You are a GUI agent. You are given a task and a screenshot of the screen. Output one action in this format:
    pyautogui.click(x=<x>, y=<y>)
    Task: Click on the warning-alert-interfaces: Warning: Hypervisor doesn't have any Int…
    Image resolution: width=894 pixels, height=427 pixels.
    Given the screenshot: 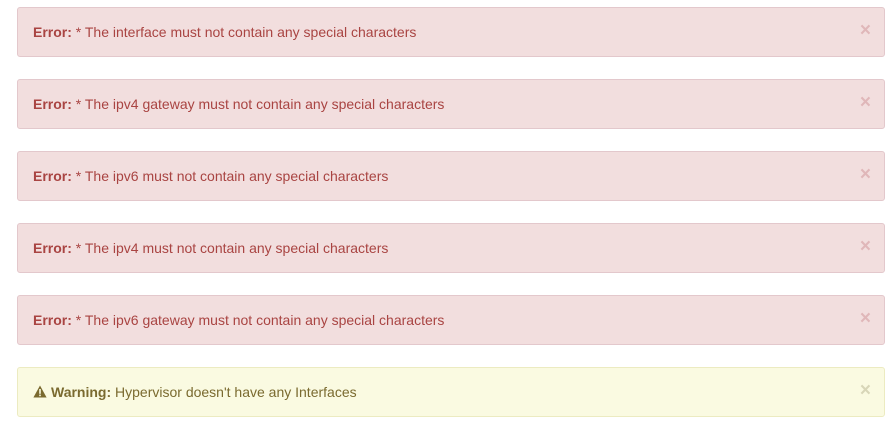 What is the action you would take?
    pyautogui.click(x=451, y=392)
    